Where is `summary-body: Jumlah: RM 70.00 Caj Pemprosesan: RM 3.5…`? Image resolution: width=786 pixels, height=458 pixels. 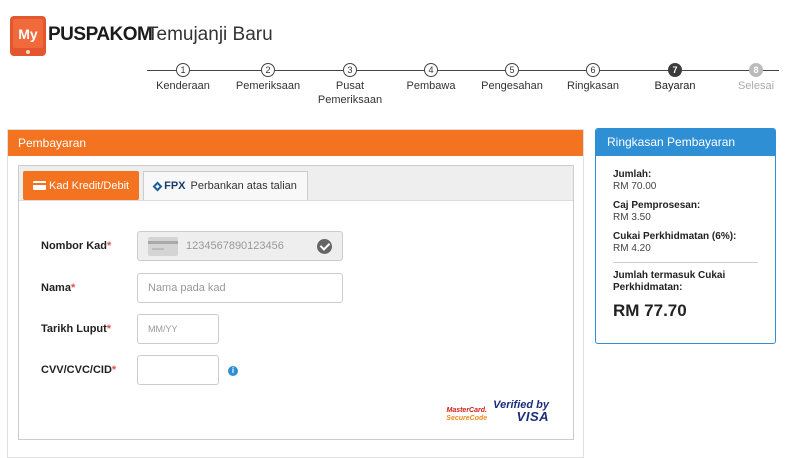
summary-body: Jumlah: RM 70.00 Caj Pemprosesan: RM 3.5… is located at coordinates (685, 238).